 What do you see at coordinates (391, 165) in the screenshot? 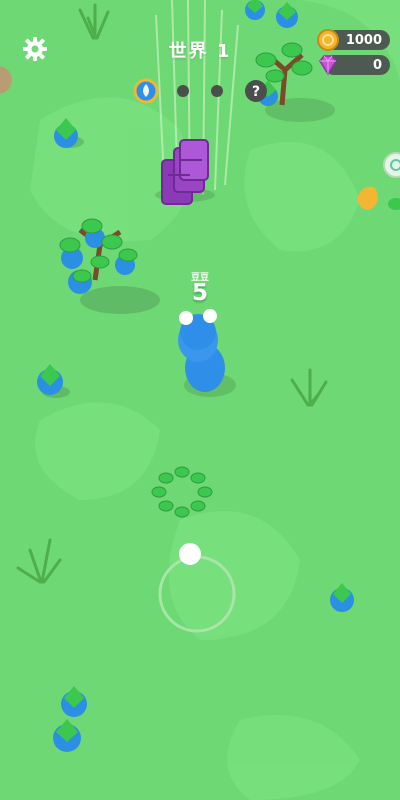
I see `offscreen-indicator` at bounding box center [391, 165].